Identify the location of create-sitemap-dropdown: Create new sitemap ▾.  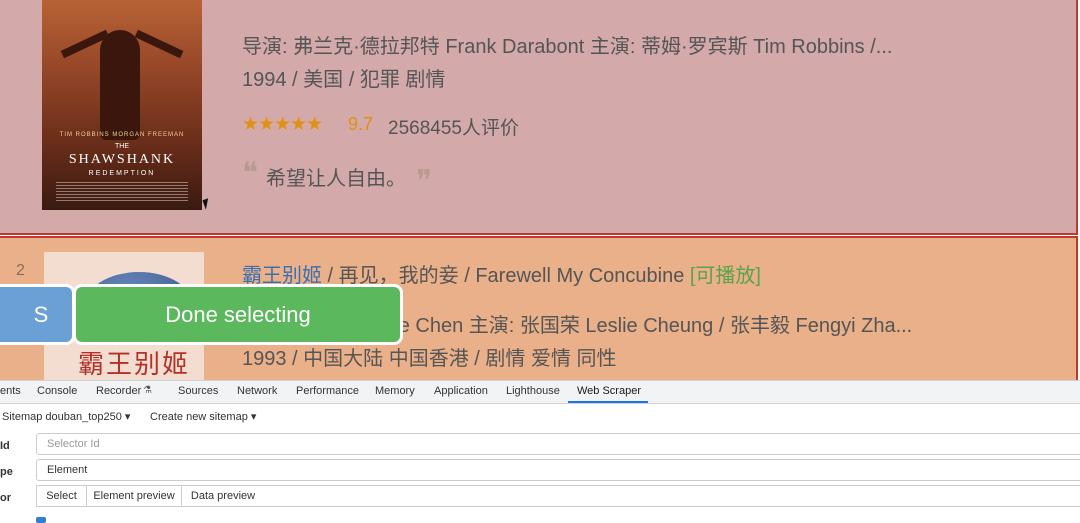
(203, 416).